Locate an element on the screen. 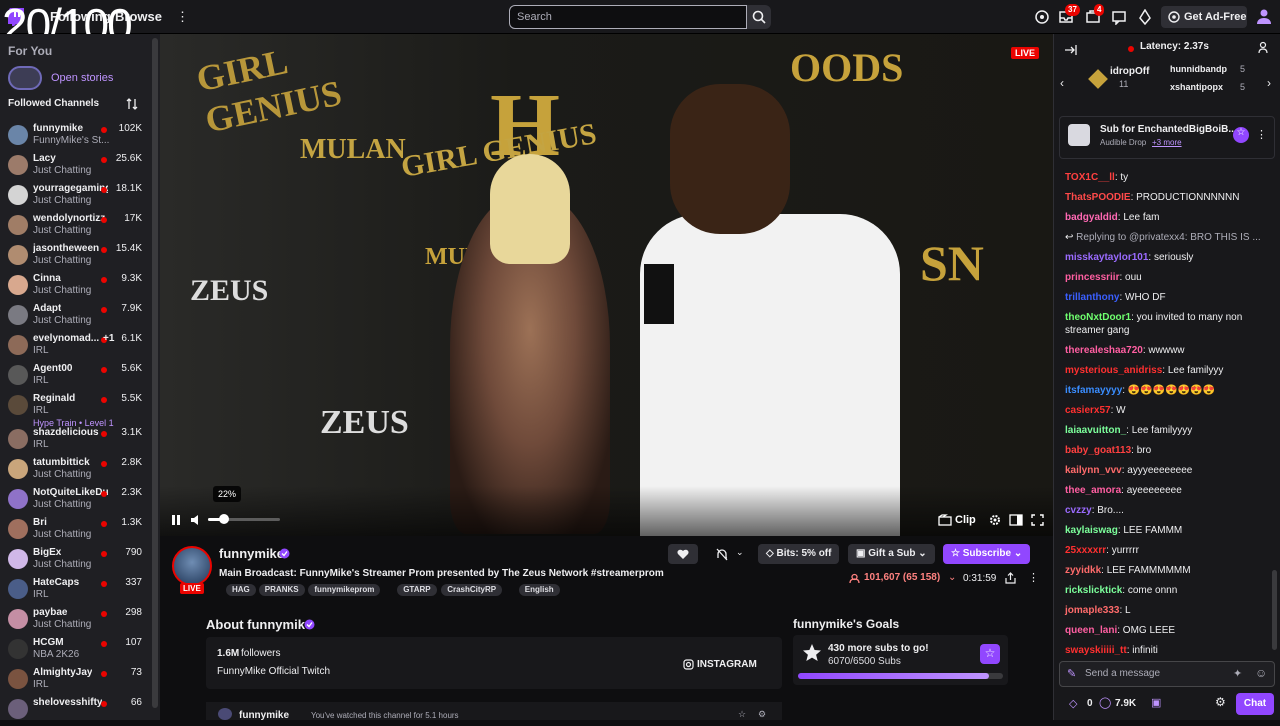  chat-username: cvzzy is located at coordinates (1078, 510).